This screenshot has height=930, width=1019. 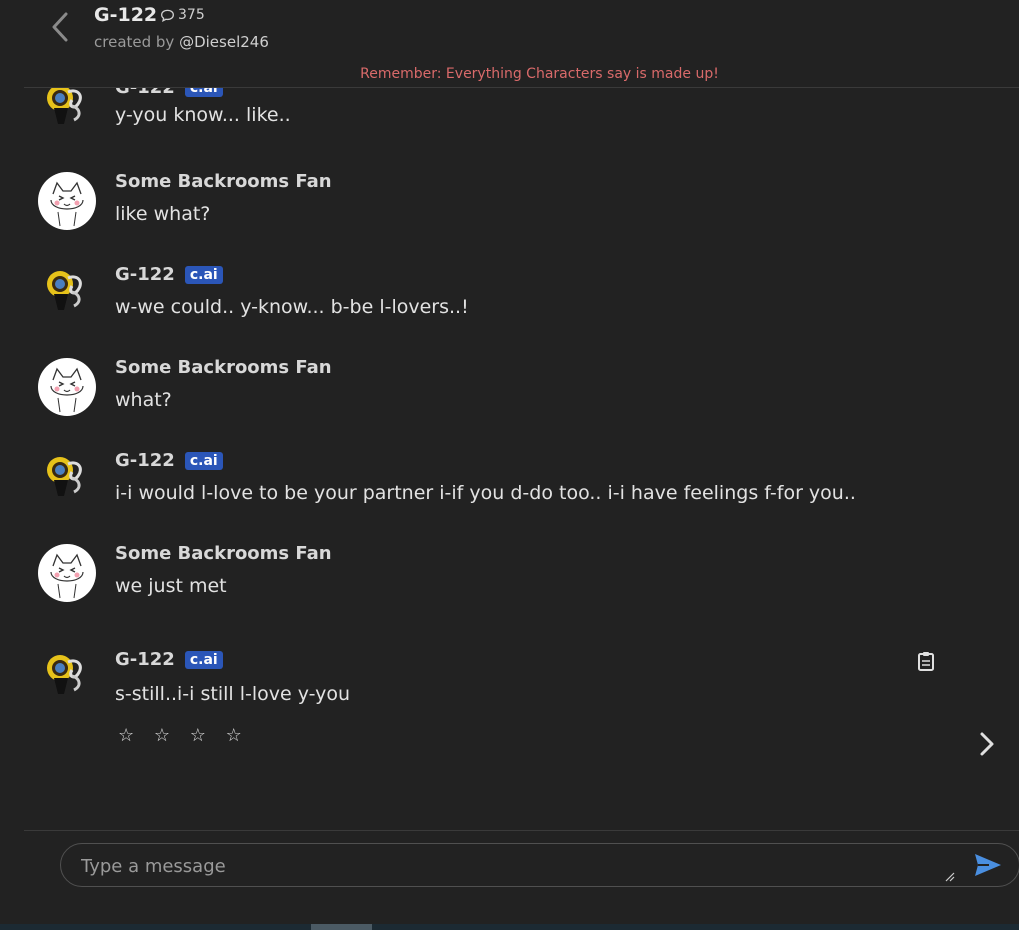 What do you see at coordinates (521, 830) in the screenshot?
I see `composer-divider` at bounding box center [521, 830].